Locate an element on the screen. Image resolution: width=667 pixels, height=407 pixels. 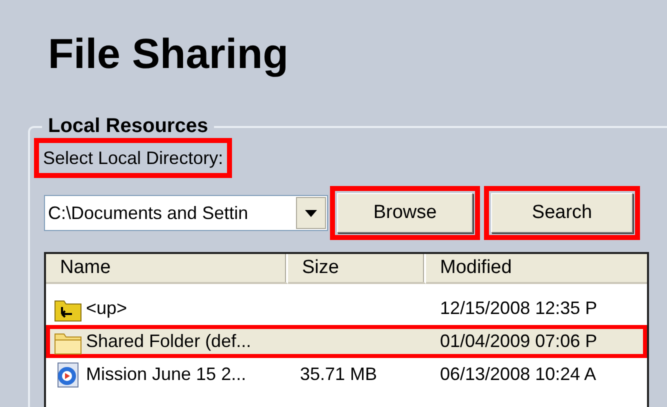
directory-label: Select Local Directory: is located at coordinates (133, 158).